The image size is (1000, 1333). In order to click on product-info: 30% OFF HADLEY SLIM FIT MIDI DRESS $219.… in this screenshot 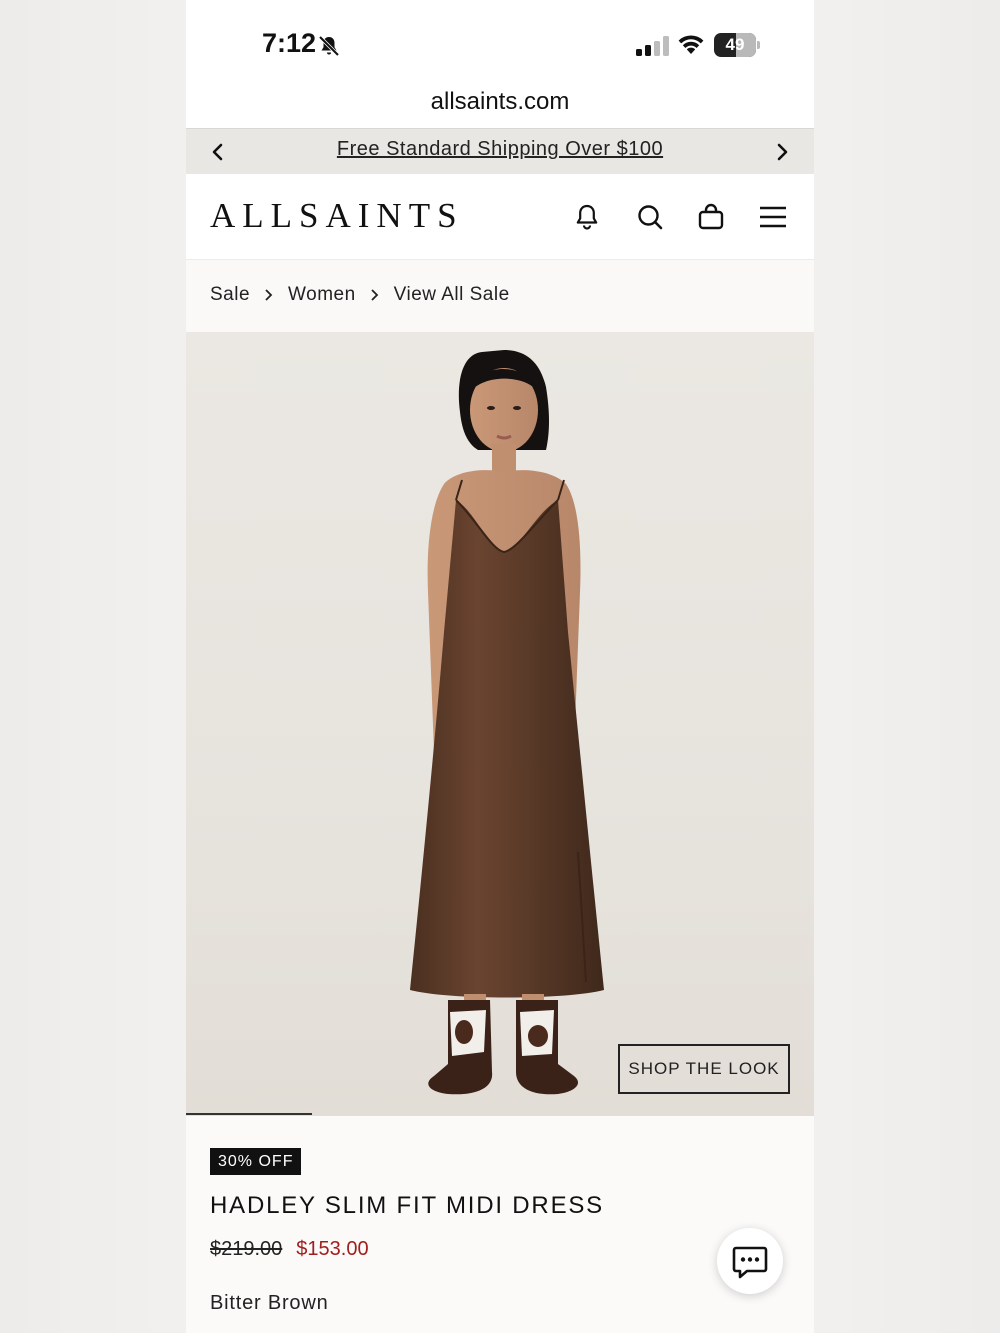, I will do `click(500, 1224)`.